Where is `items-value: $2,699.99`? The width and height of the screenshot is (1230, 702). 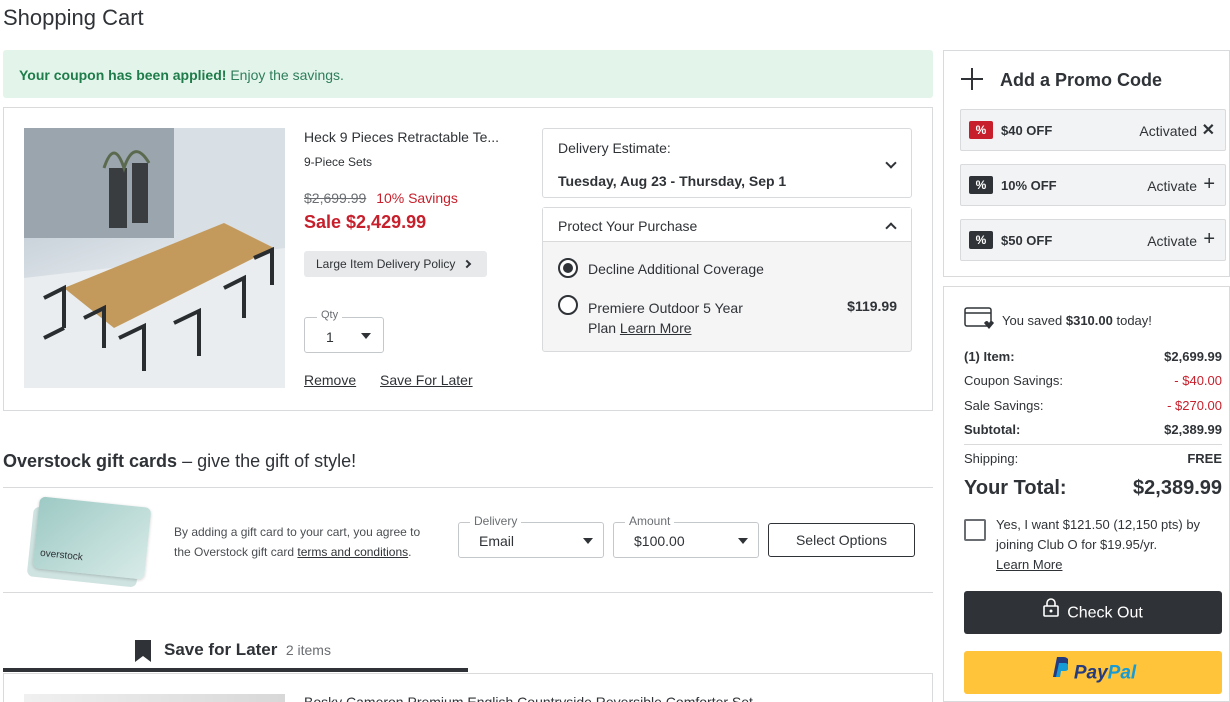
items-value: $2,699.99 is located at coordinates (1193, 356).